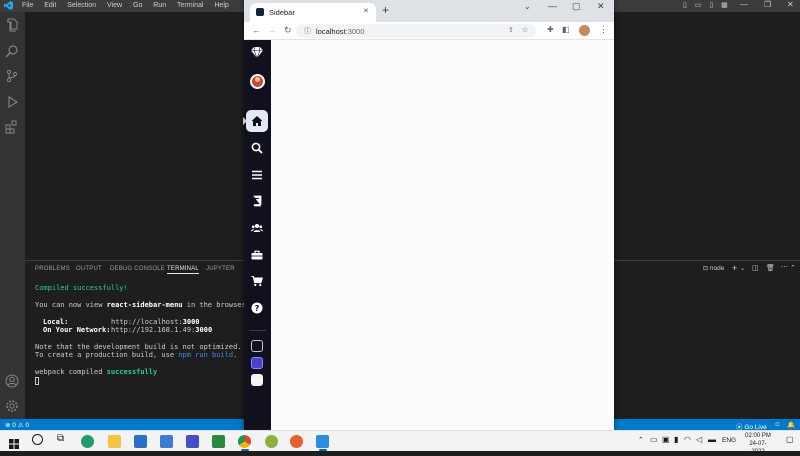  Describe the element at coordinates (271, 441) in the screenshot. I see `paint-icon` at that location.